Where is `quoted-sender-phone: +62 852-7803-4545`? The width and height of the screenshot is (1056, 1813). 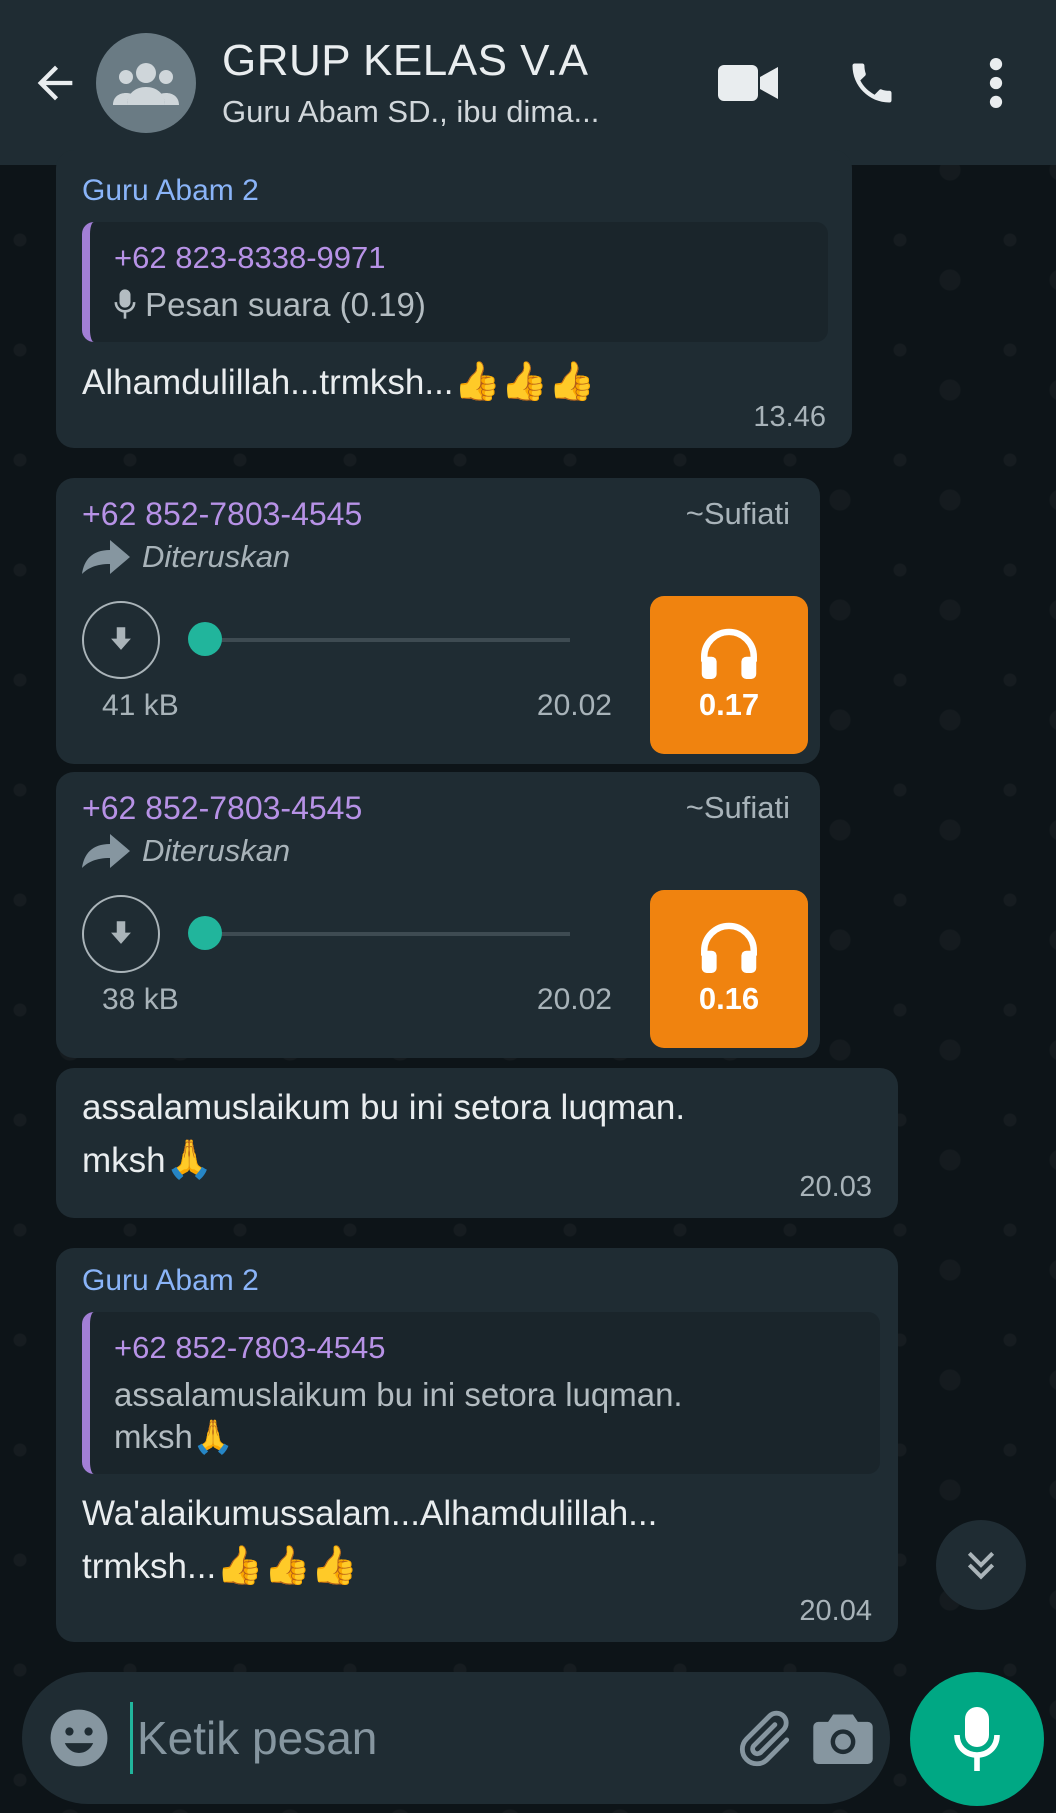 quoted-sender-phone: +62 852-7803-4545 is located at coordinates (250, 1347).